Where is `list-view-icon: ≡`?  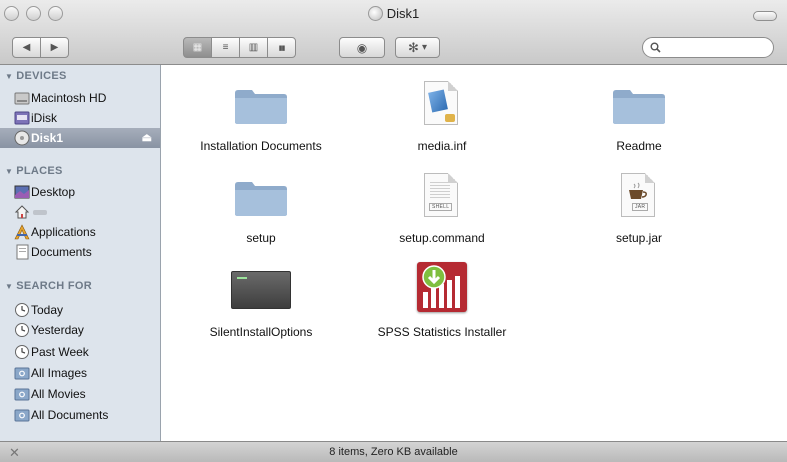 list-view-icon: ≡ is located at coordinates (225, 47).